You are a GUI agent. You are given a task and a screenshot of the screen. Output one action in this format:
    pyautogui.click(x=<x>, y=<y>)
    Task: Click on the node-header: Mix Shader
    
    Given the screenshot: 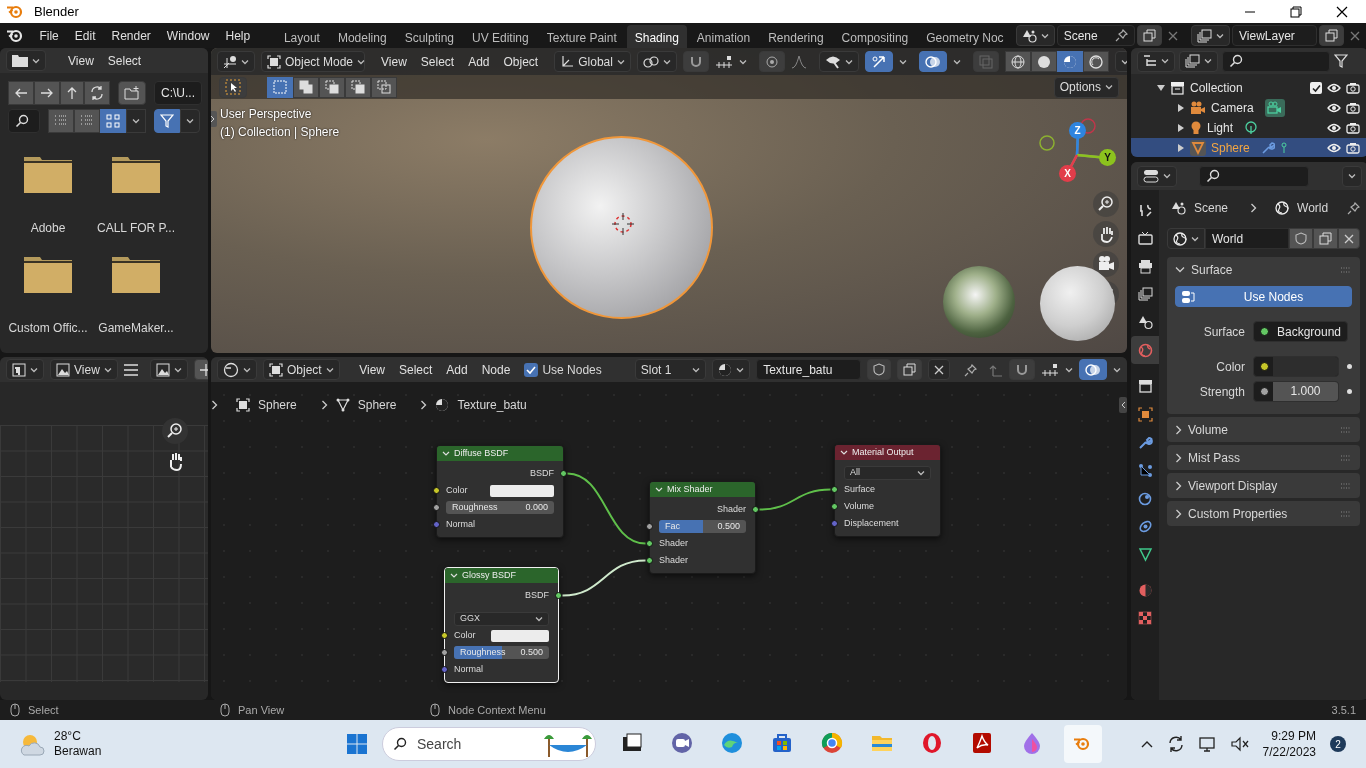 What is the action you would take?
    pyautogui.click(x=702, y=489)
    